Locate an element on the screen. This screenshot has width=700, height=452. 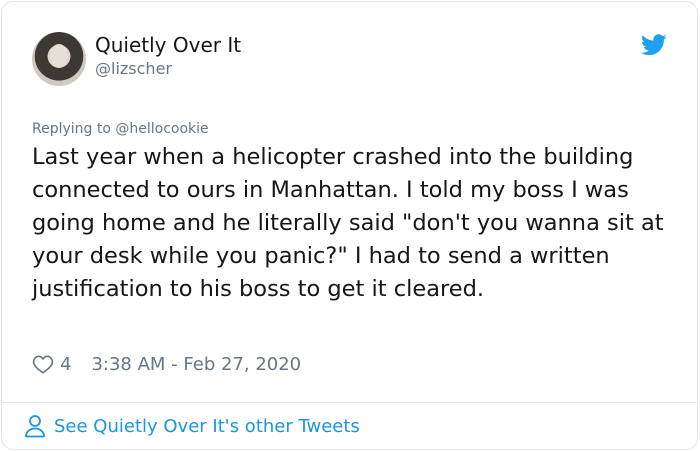
heart-outline-icon is located at coordinates (43, 364).